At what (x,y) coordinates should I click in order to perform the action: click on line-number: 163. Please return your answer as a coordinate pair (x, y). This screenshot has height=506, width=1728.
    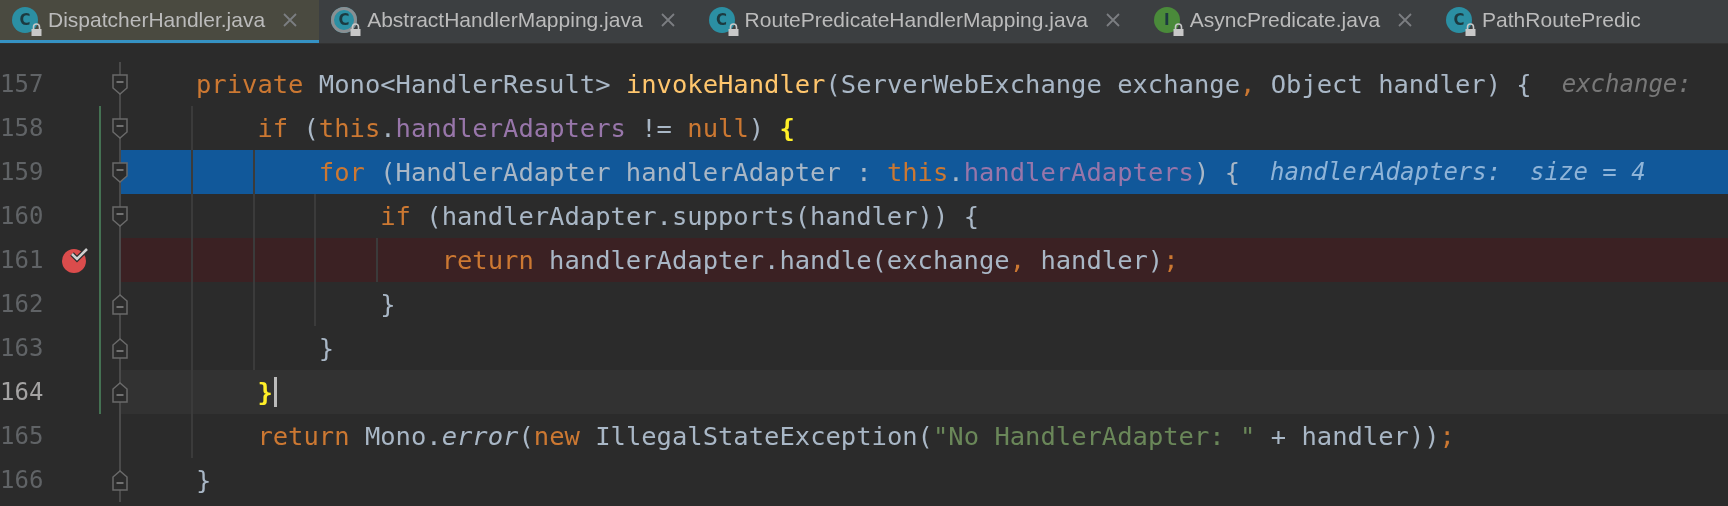
    Looking at the image, I should click on (21, 348).